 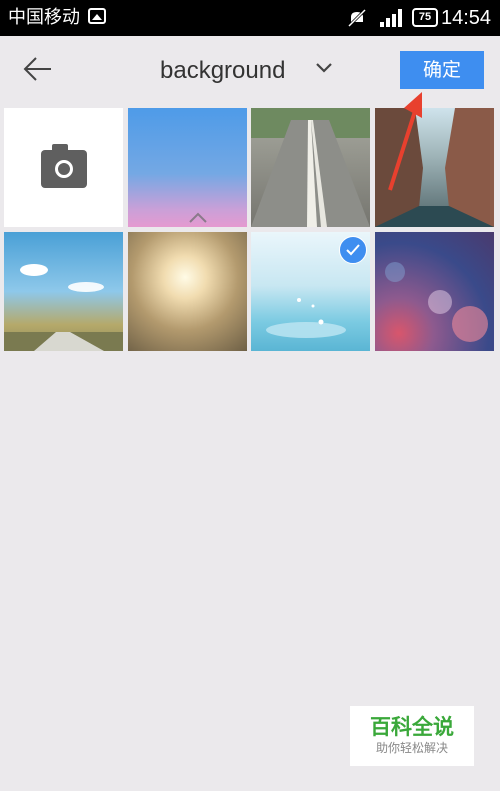 I want to click on gallery-icon, so click(x=97, y=16).